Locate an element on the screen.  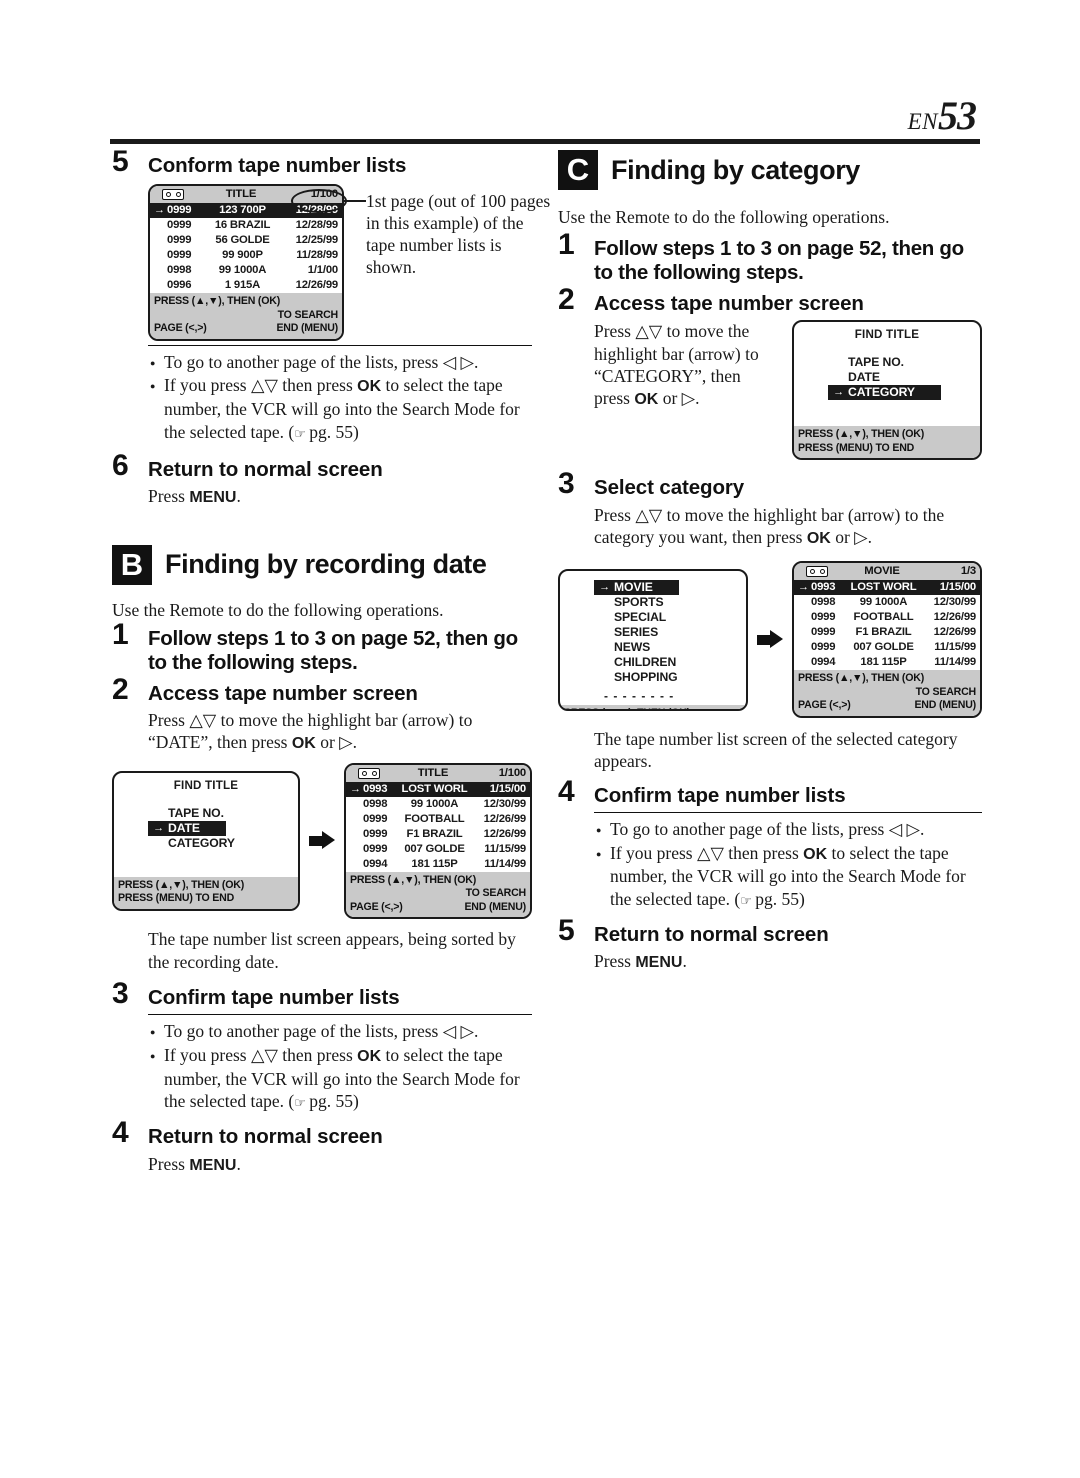
row-tape-number: 0993 is located at coordinates (823, 587).